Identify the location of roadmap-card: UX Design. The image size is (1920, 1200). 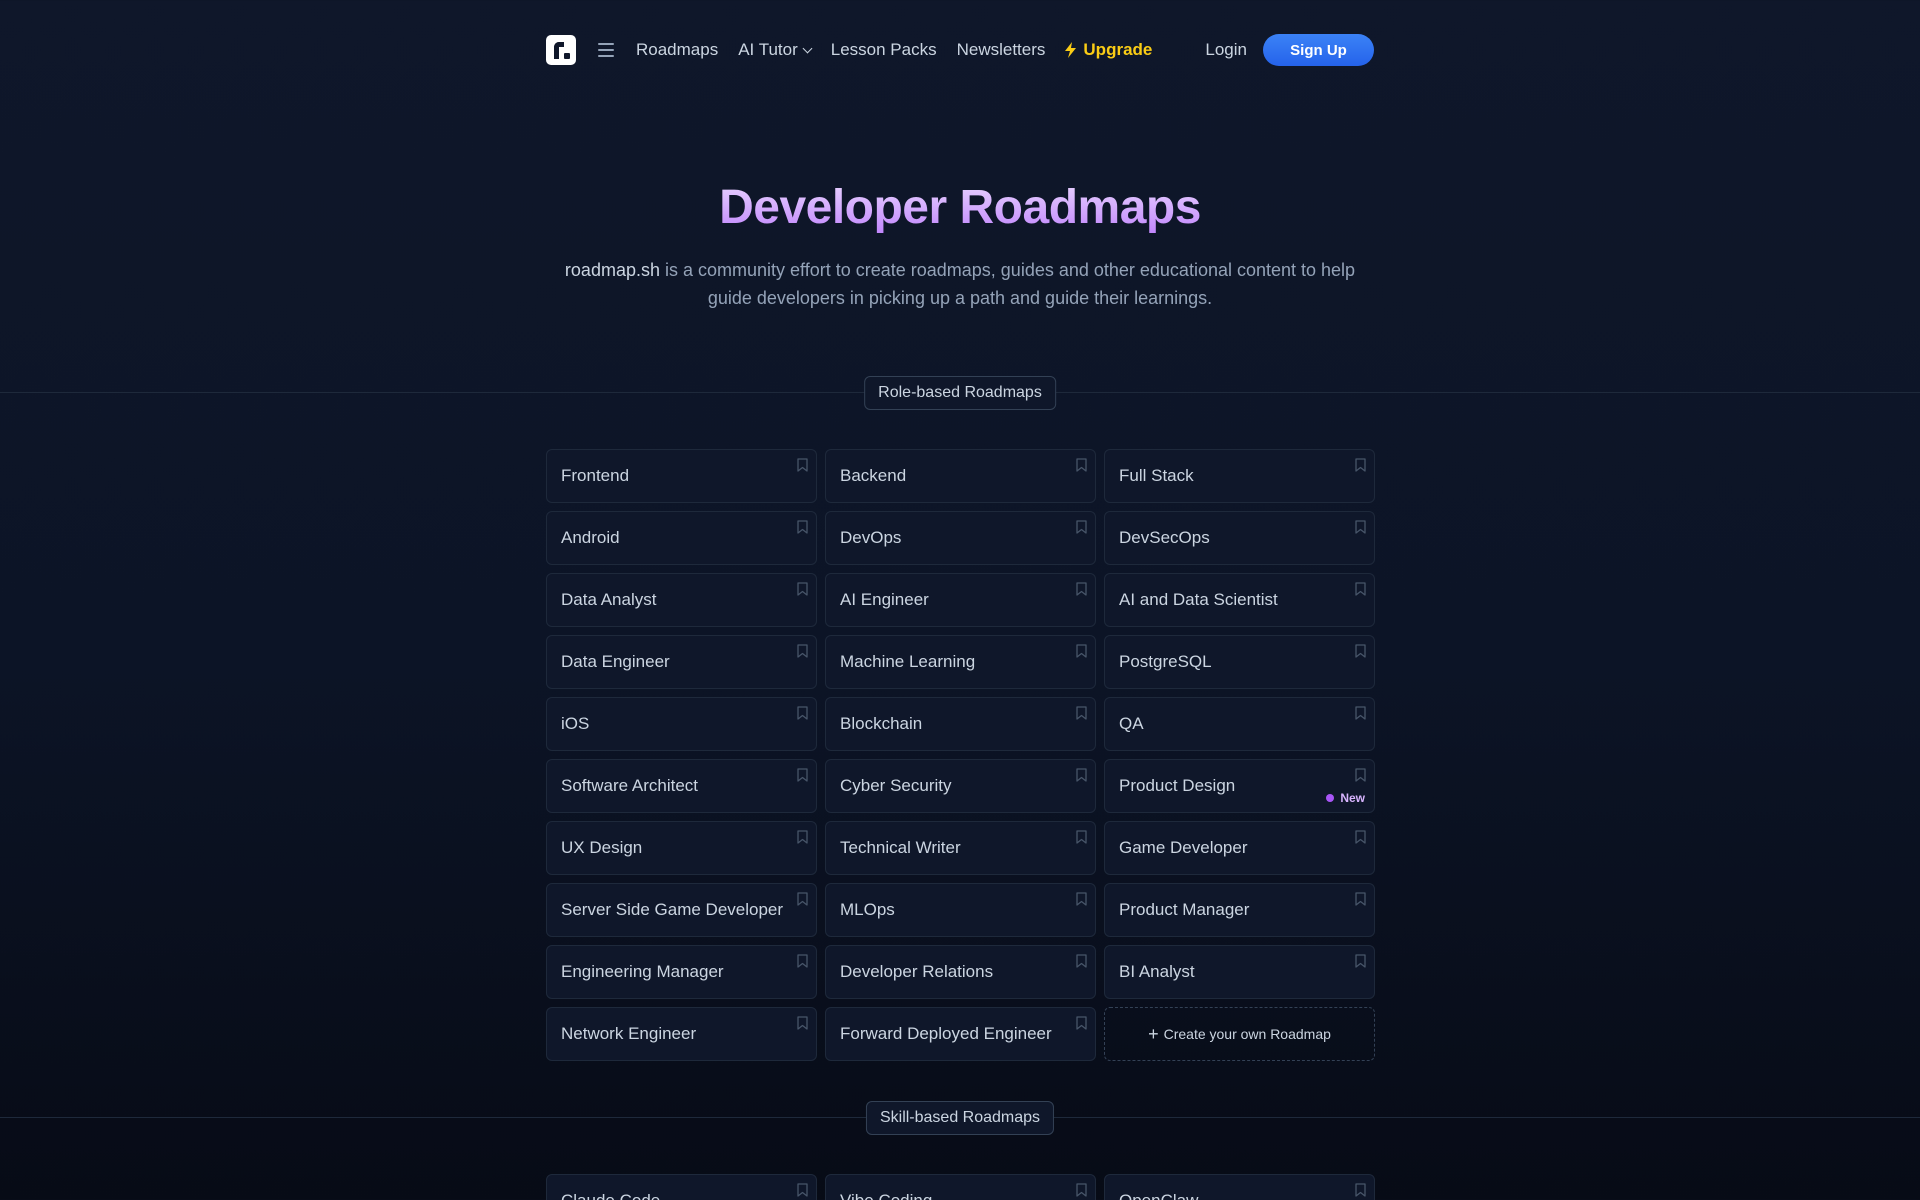
(681, 848).